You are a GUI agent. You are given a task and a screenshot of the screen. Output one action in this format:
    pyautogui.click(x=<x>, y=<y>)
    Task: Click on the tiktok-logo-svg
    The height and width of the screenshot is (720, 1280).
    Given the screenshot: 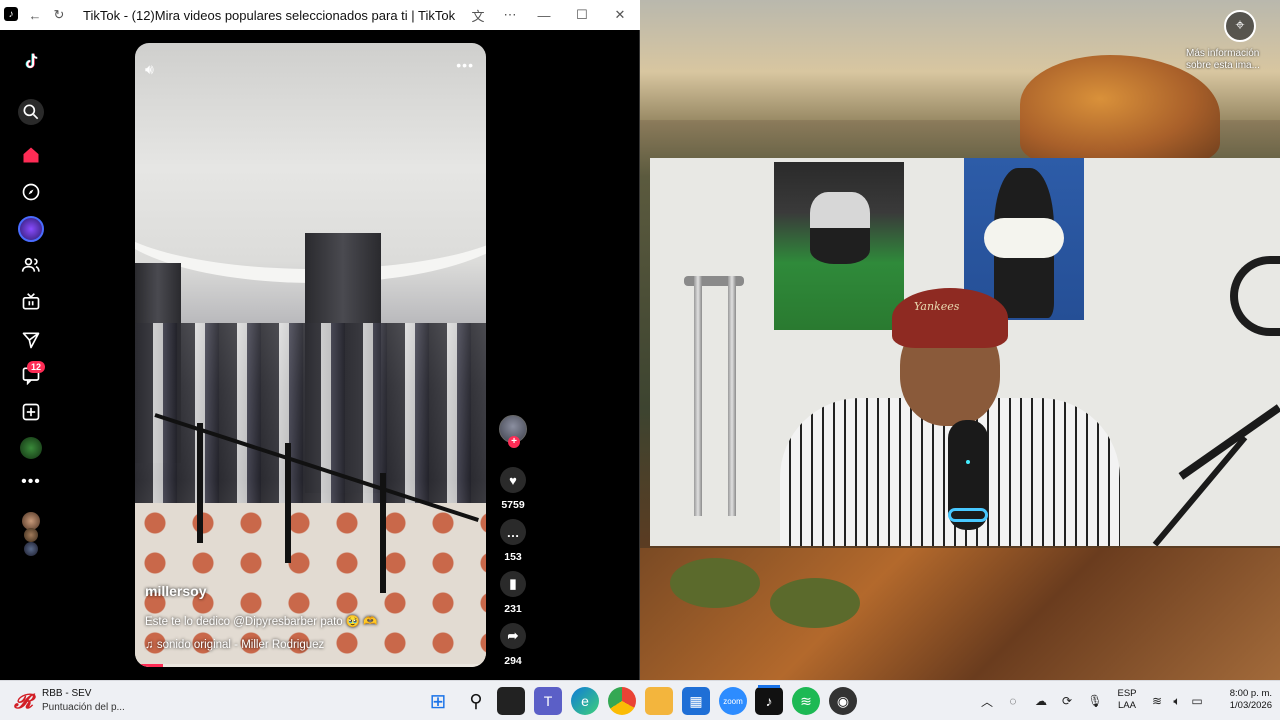 What is the action you would take?
    pyautogui.click(x=31, y=61)
    